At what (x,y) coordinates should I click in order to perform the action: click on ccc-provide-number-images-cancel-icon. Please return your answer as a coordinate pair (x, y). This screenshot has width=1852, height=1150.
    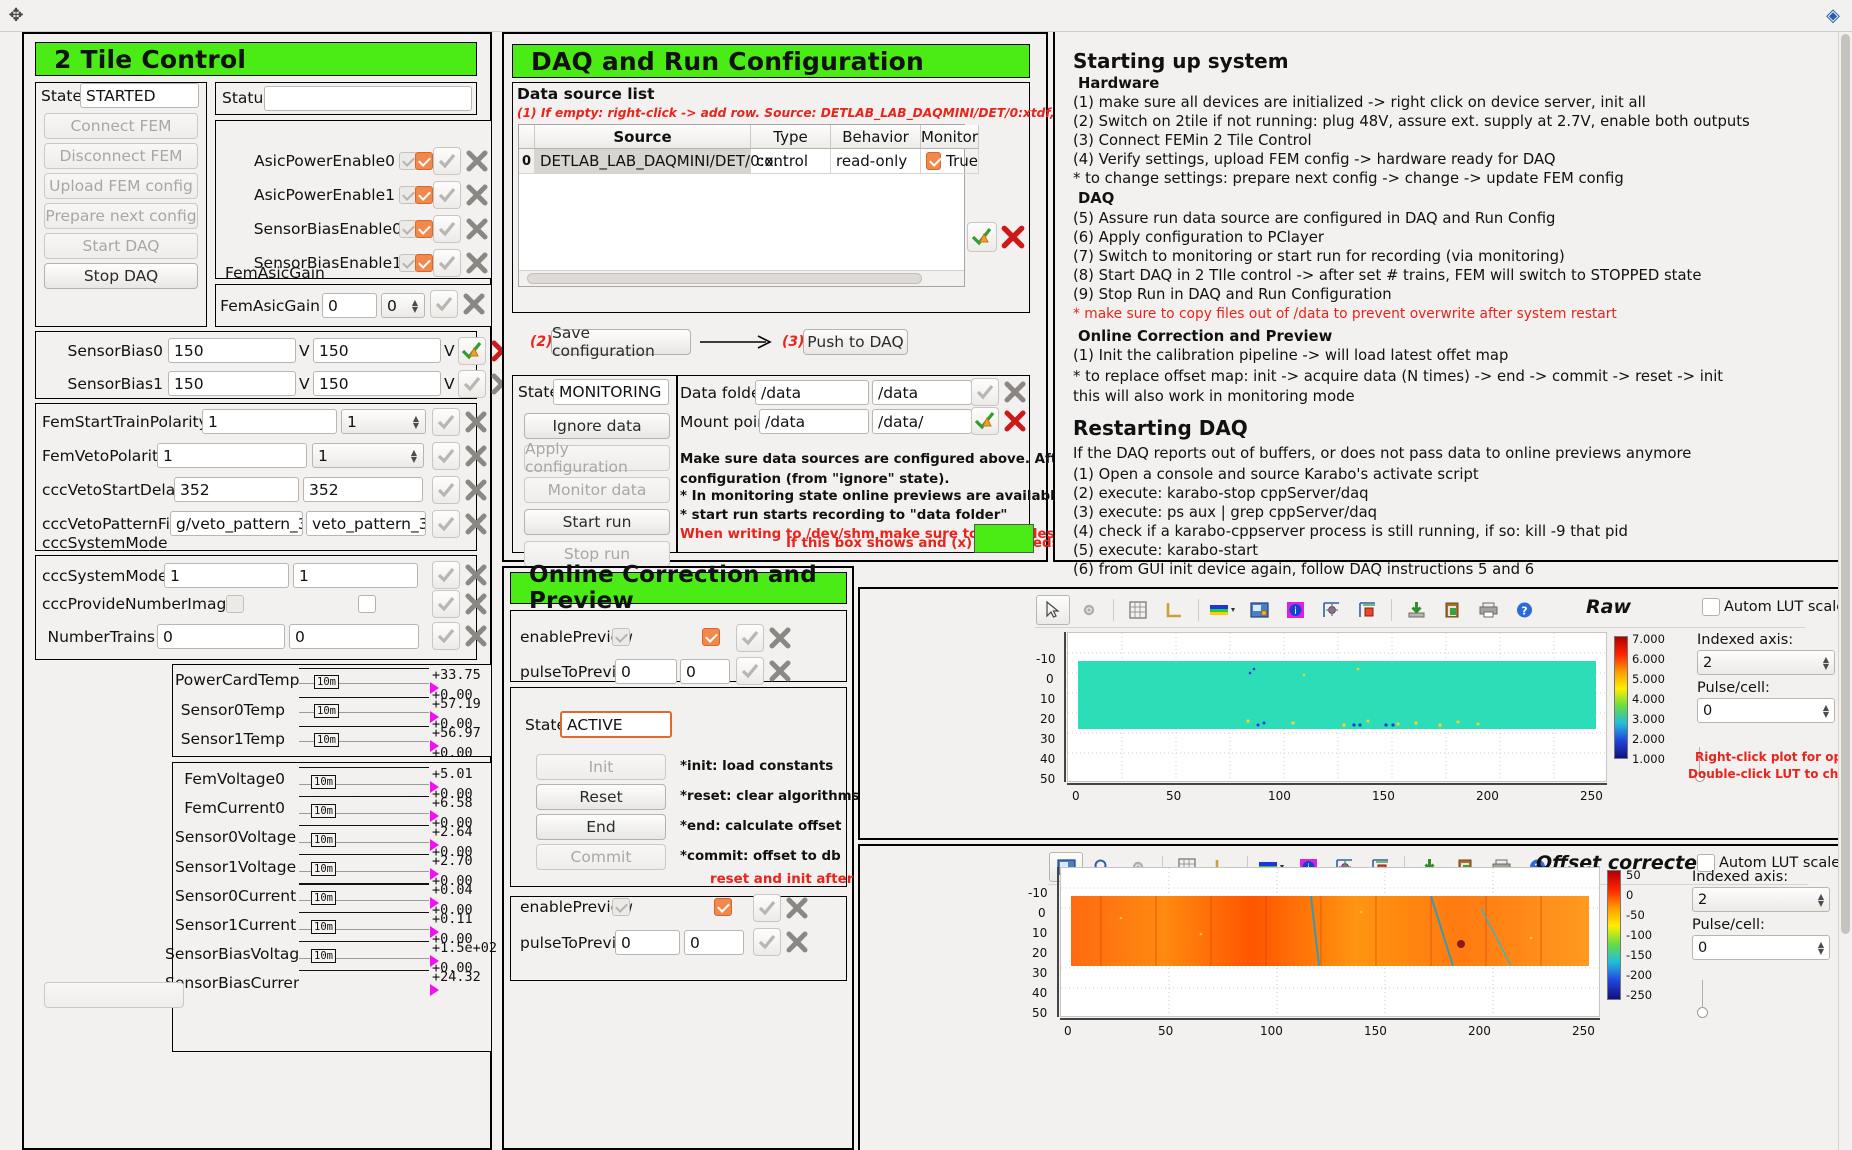
    Looking at the image, I should click on (476, 604).